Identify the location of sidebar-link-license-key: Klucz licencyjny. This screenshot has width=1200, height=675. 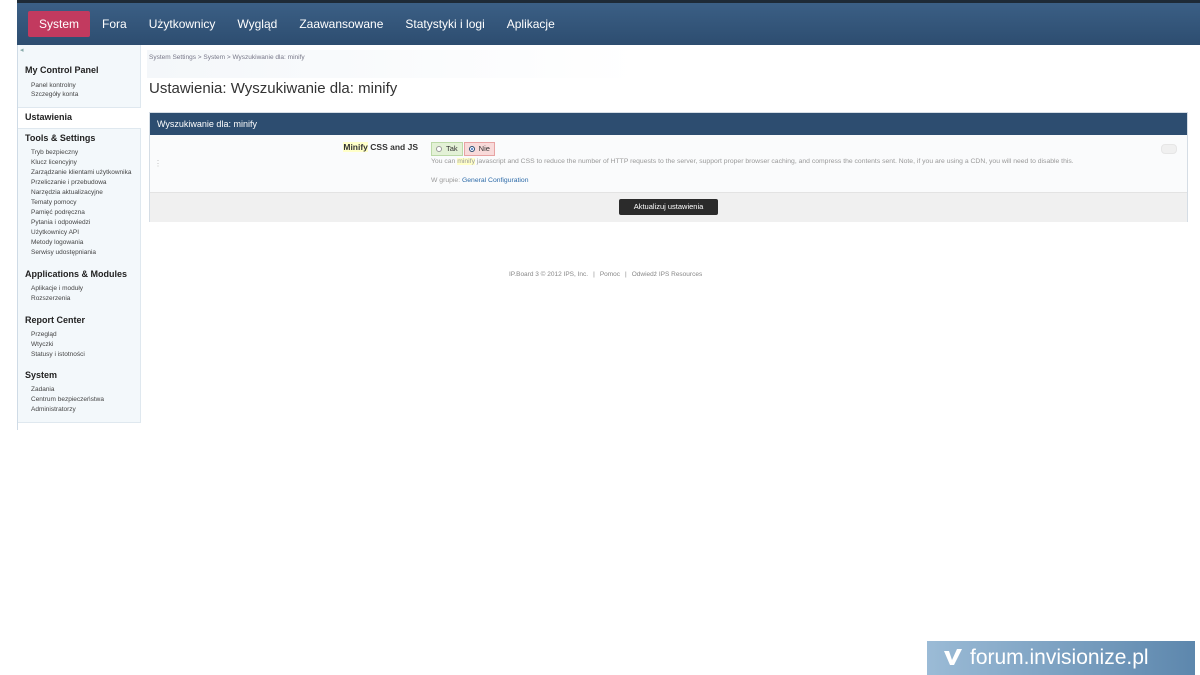
(54, 162).